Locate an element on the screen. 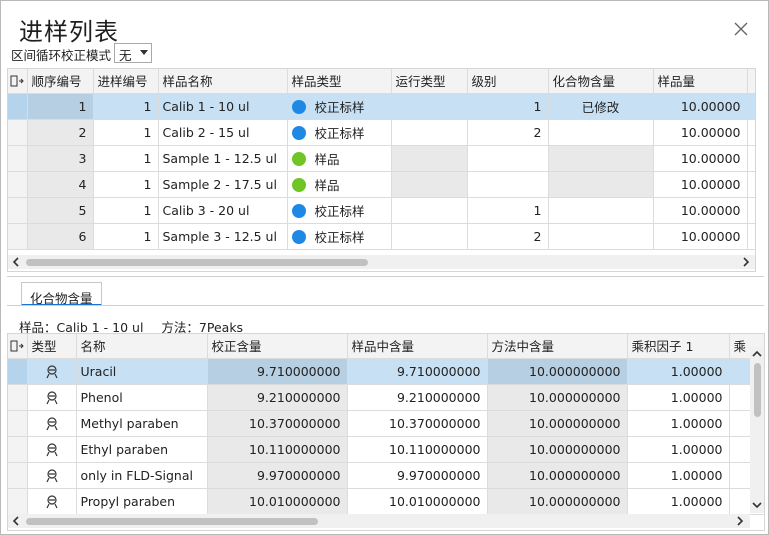 Image resolution: width=769 pixels, height=535 pixels. col-level: 级别 is located at coordinates (508, 81).